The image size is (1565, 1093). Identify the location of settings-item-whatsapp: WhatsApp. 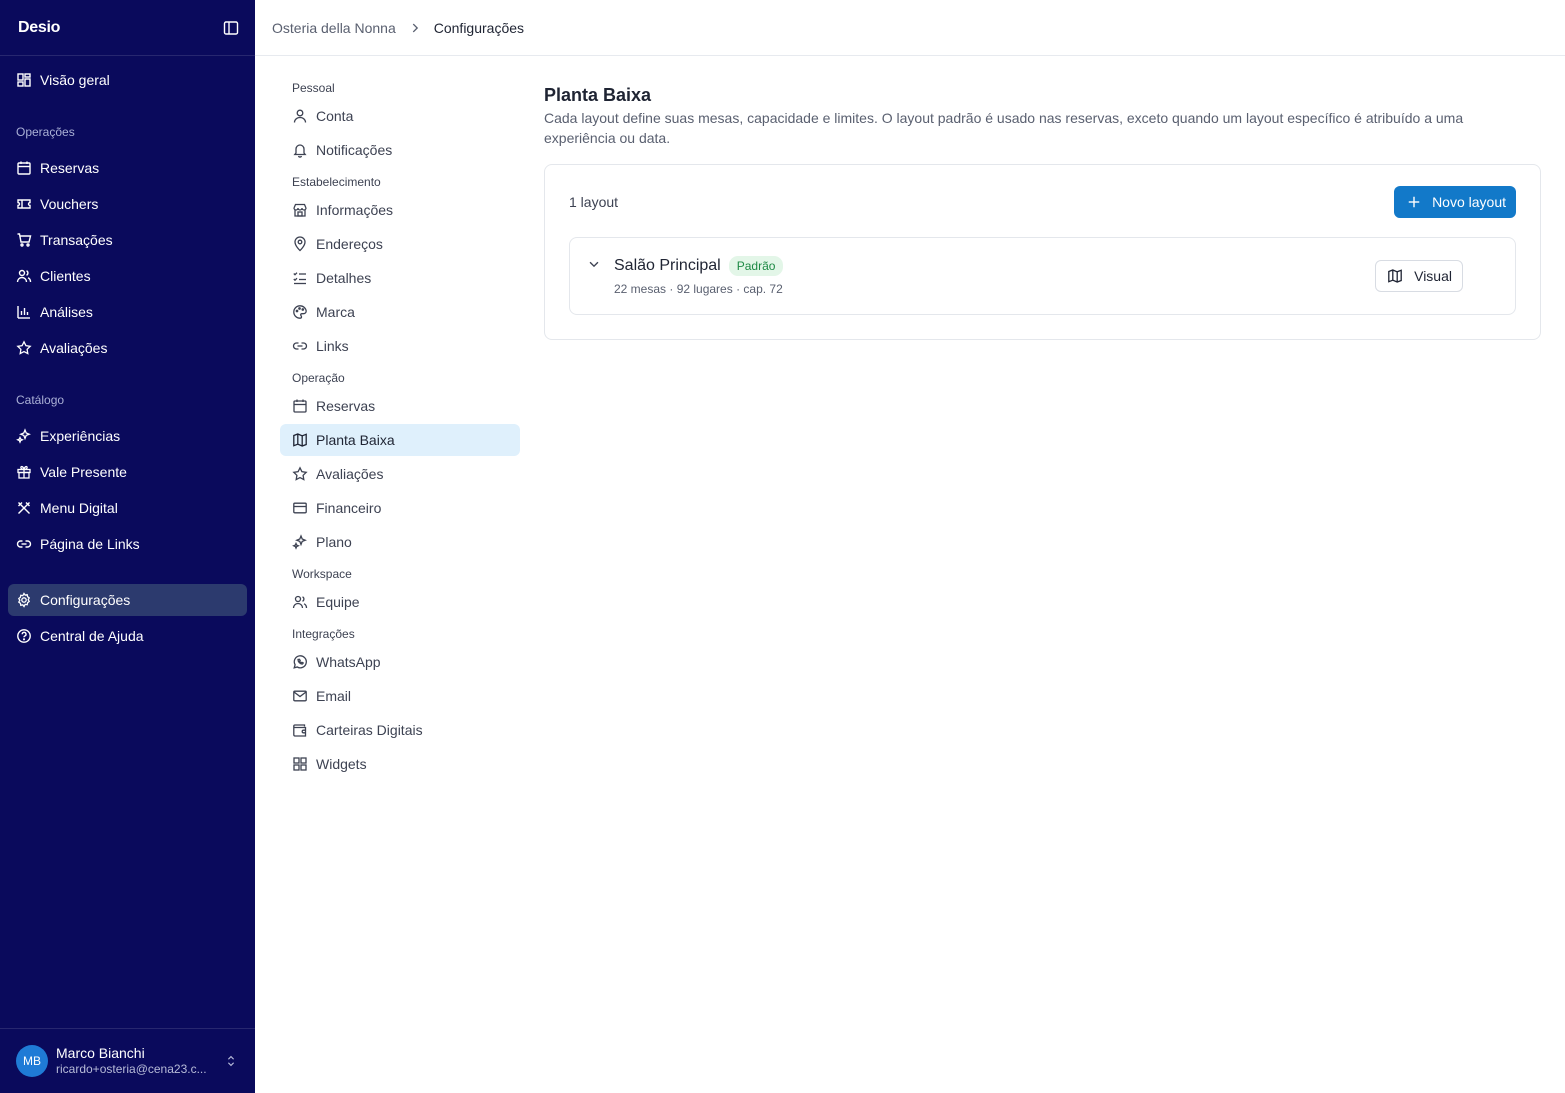
(400, 662).